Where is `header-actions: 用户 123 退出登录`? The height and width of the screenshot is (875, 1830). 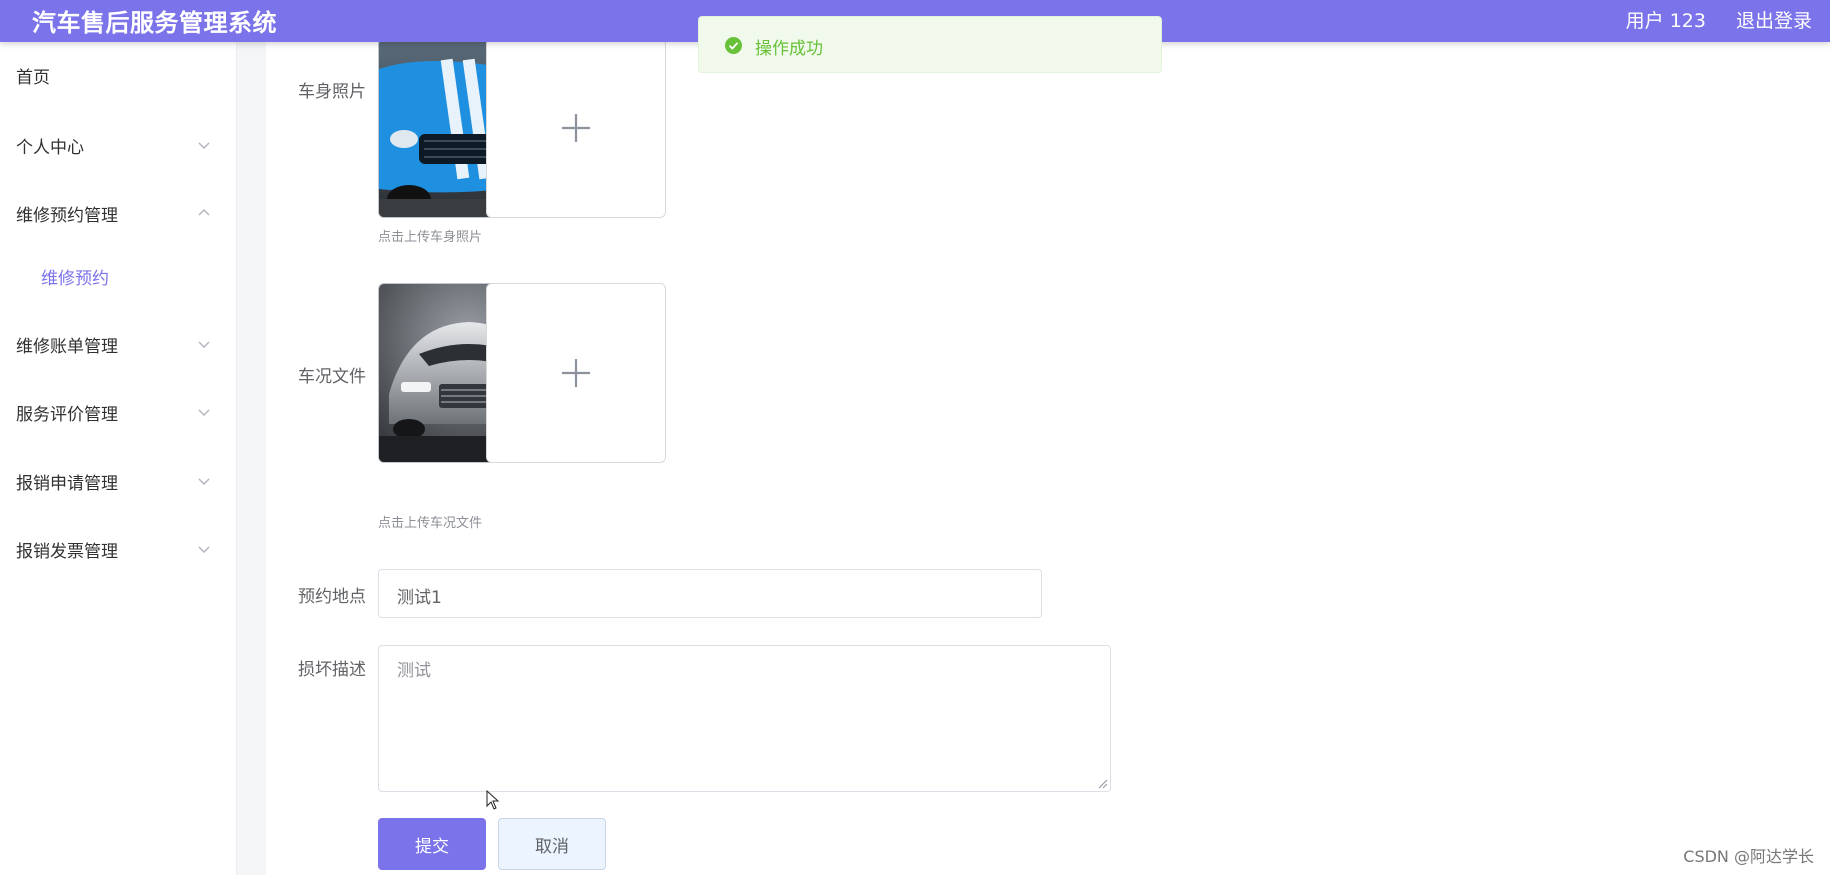 header-actions: 用户 123 退出登录 is located at coordinates (1719, 19).